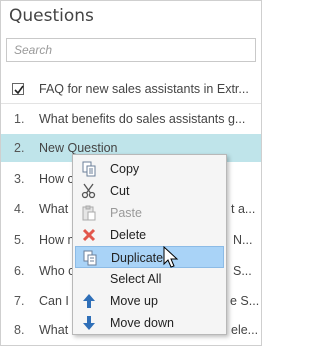  What do you see at coordinates (137, 258) in the screenshot?
I see `menu-item-label: Duplicate` at bounding box center [137, 258].